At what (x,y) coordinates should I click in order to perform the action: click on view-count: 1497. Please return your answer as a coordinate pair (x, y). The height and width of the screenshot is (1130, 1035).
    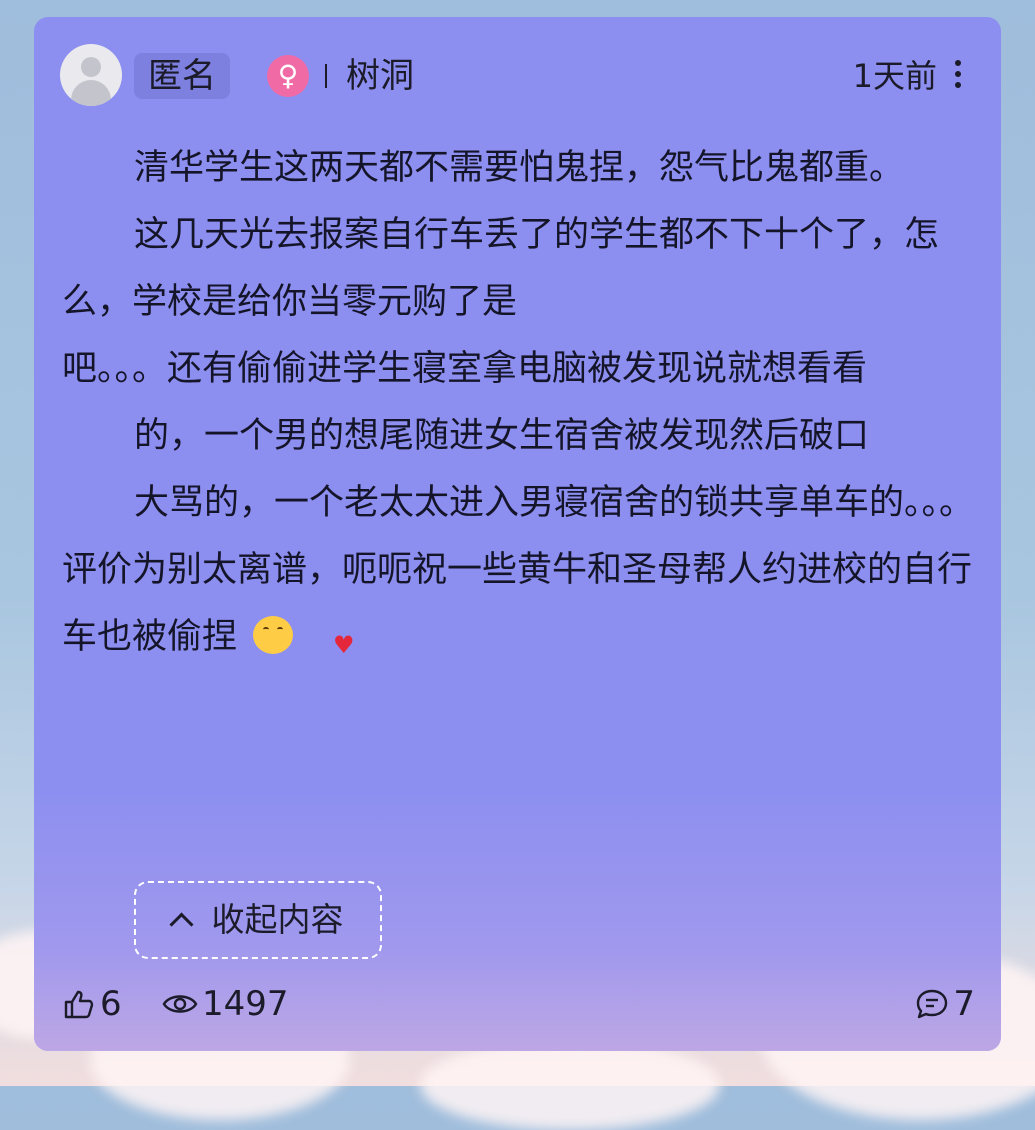
    Looking at the image, I should click on (245, 1004).